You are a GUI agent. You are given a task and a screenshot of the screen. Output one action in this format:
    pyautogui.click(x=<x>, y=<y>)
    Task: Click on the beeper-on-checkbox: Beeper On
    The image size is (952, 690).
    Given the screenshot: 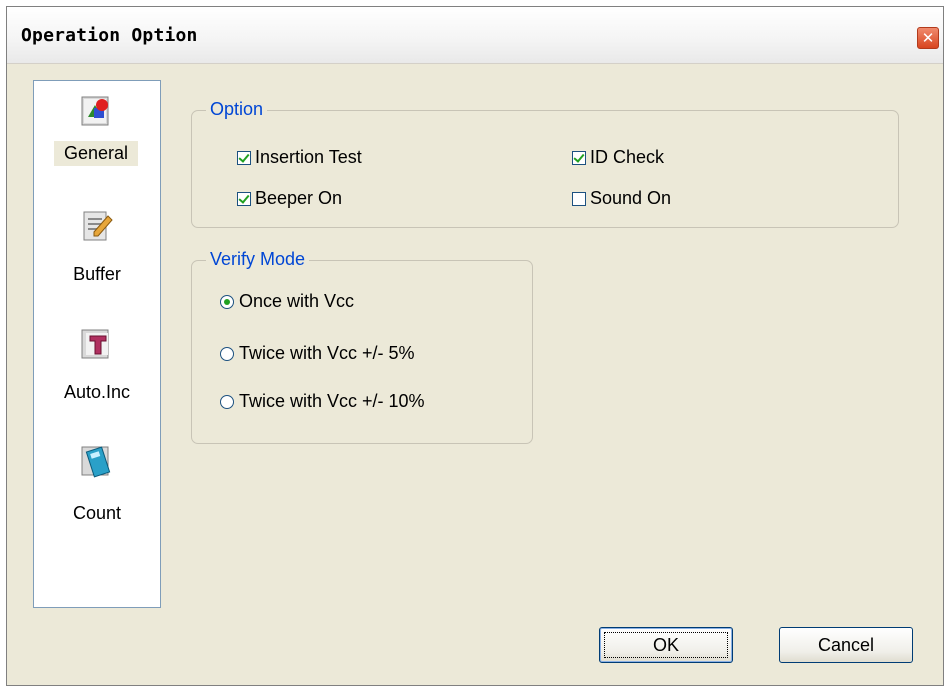 What is the action you would take?
    pyautogui.click(x=289, y=198)
    